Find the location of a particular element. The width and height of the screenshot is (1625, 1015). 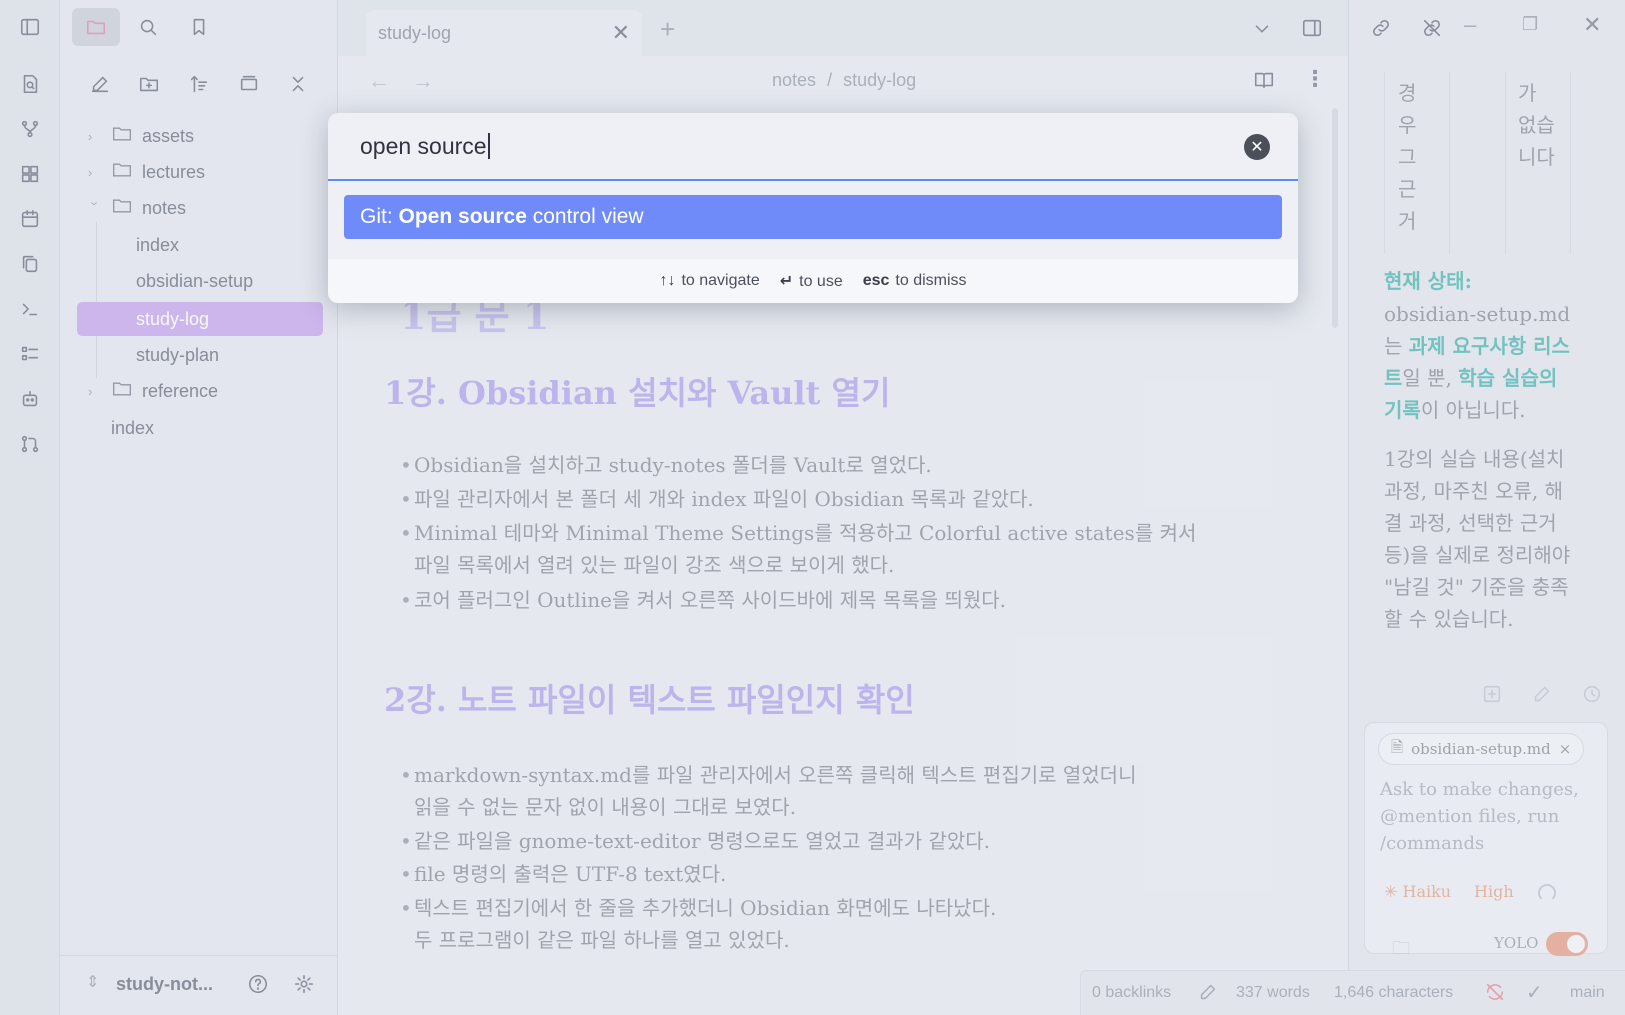

suggestion-item: Git: Open source control view is located at coordinates (813, 217).